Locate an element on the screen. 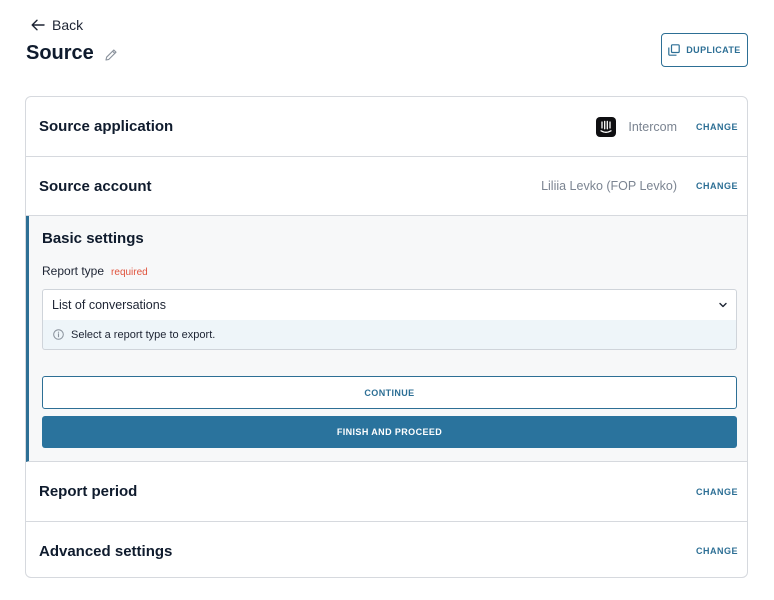  advanced-settings-section: Advanced settings CHANGE is located at coordinates (386, 549).